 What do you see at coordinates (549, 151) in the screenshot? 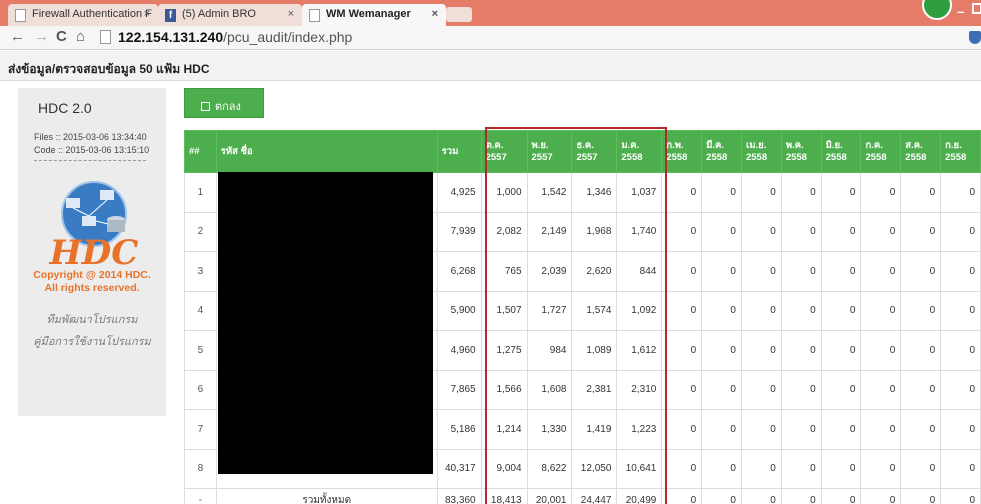
I see `col-header-month: พ.ย. 2557` at bounding box center [549, 151].